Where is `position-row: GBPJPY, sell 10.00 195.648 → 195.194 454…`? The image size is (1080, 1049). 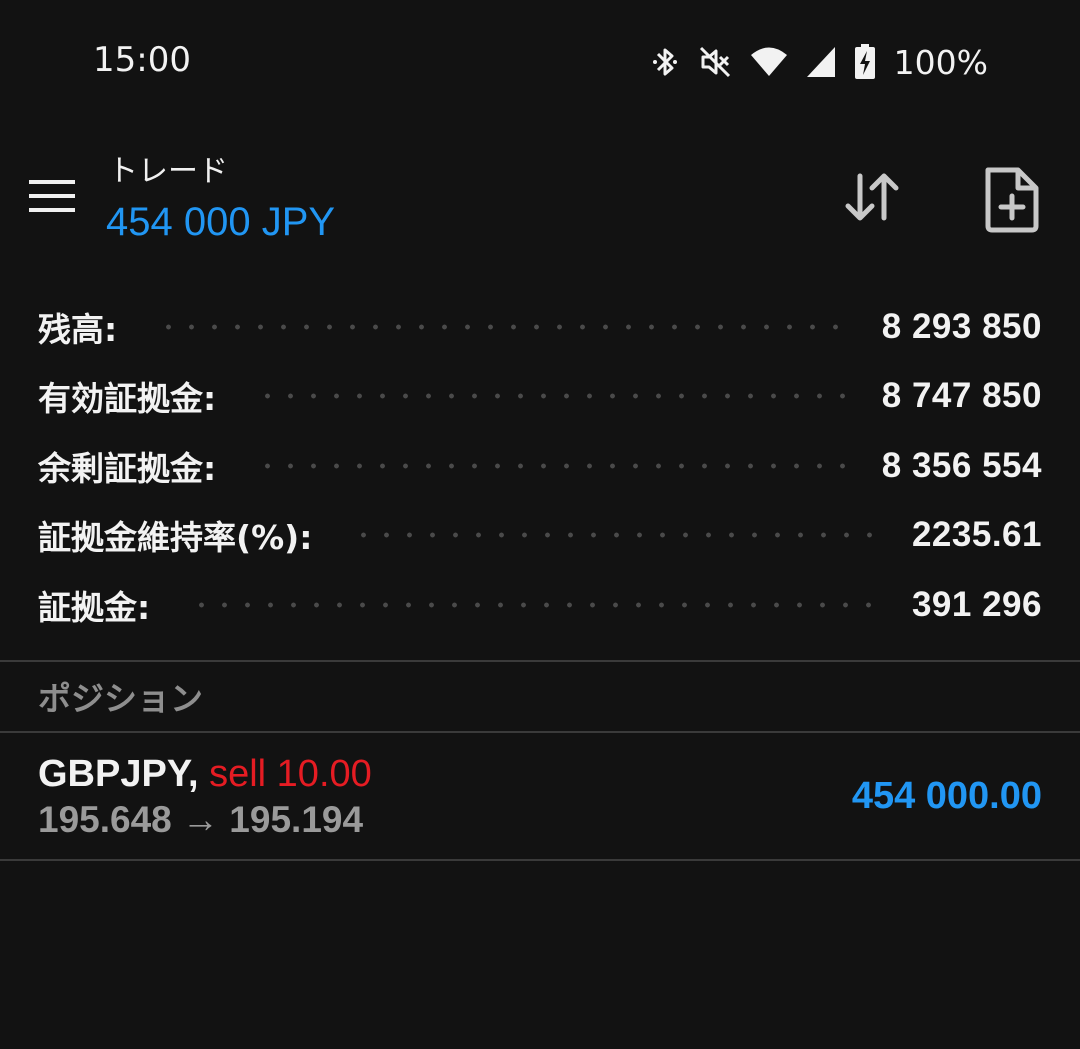
position-row: GBPJPY, sell 10.00 195.648 → 195.194 454… is located at coordinates (540, 796).